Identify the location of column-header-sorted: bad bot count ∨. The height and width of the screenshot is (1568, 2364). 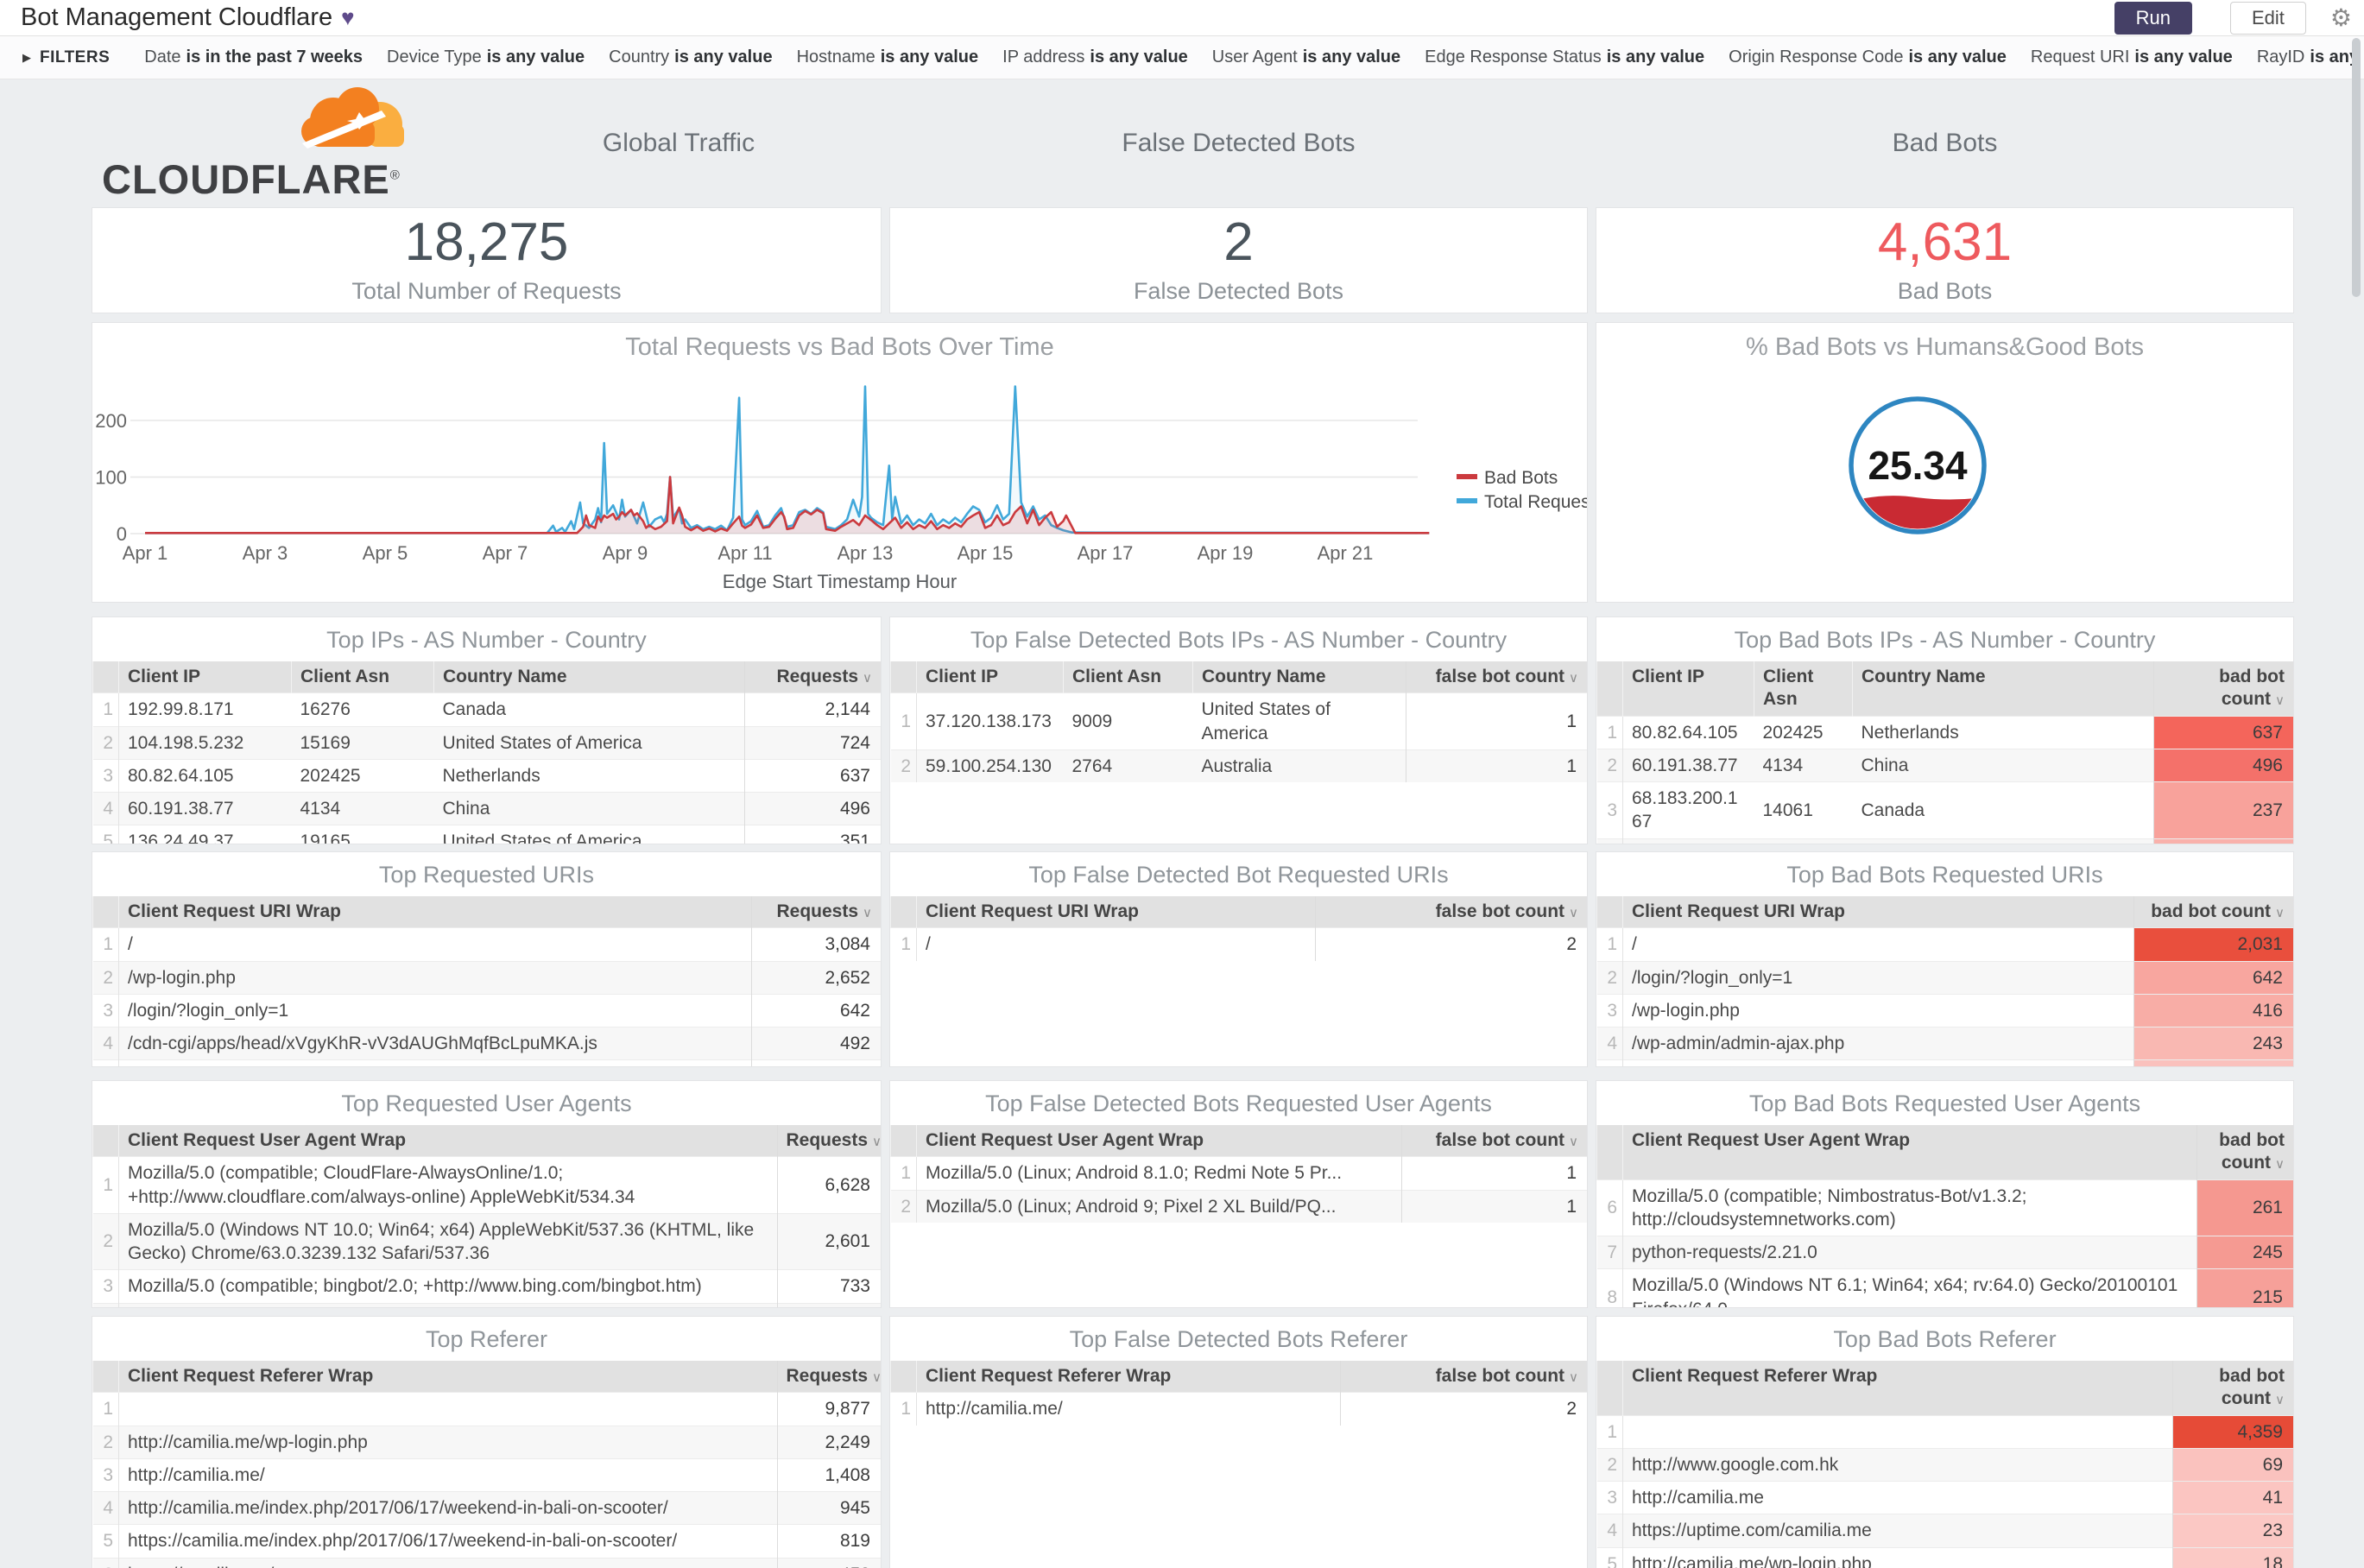
(2232, 1388).